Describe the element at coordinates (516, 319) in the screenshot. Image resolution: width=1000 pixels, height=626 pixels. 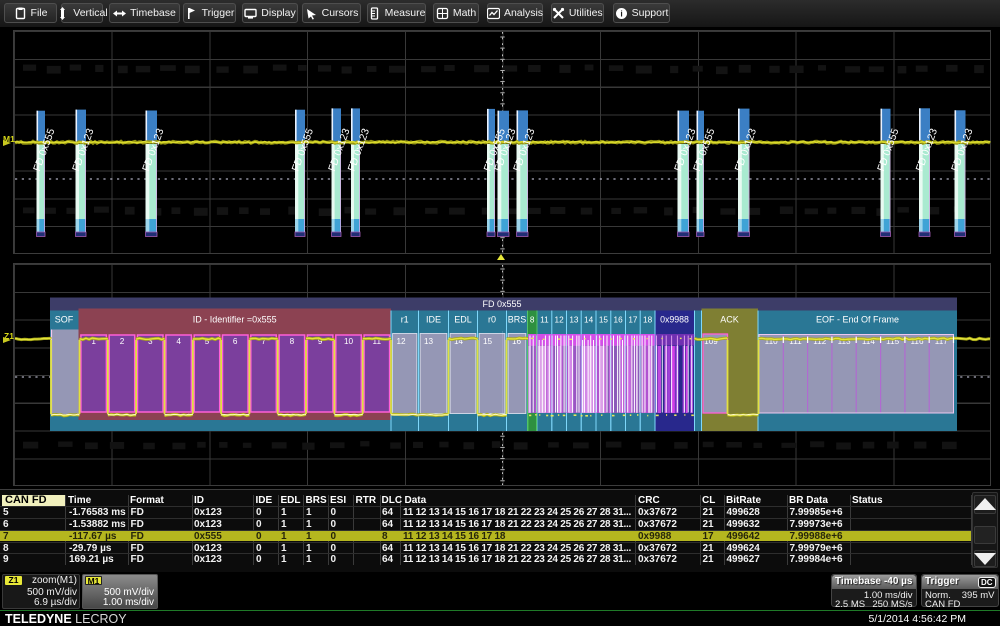
I see `svg-text: BRS` at that location.